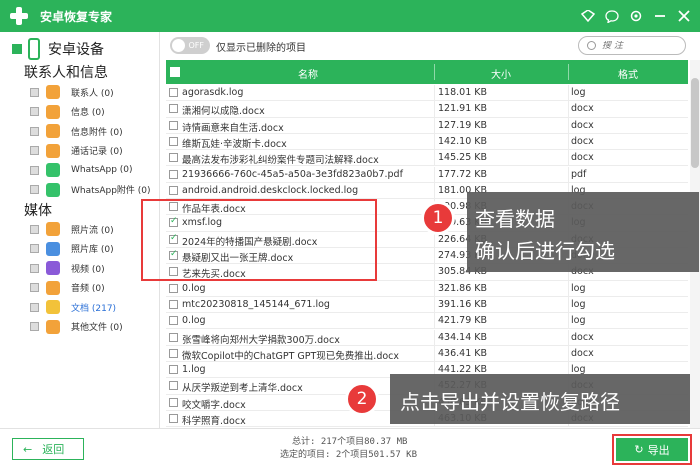  I want to click on table-row: mtc20230818_145144_671.log 391.16 KB log, so click(427, 305).